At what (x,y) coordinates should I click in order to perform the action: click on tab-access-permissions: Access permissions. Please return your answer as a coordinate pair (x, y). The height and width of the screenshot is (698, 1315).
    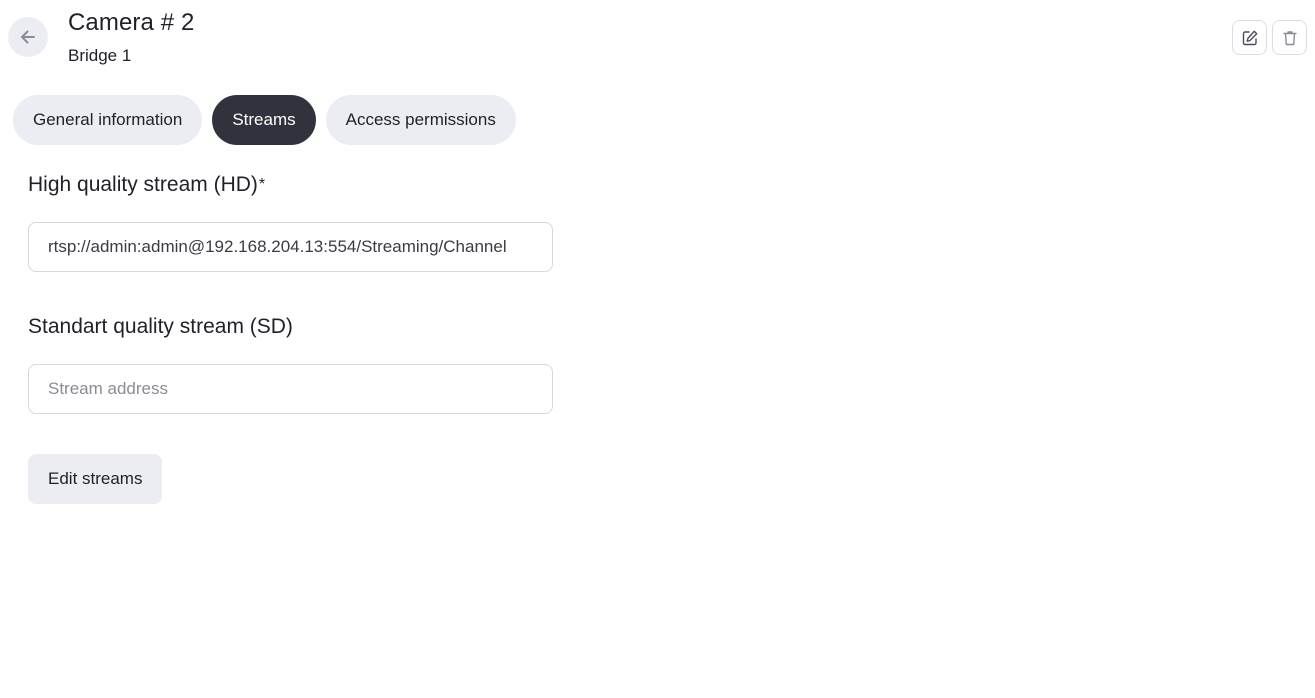
    Looking at the image, I should click on (420, 120).